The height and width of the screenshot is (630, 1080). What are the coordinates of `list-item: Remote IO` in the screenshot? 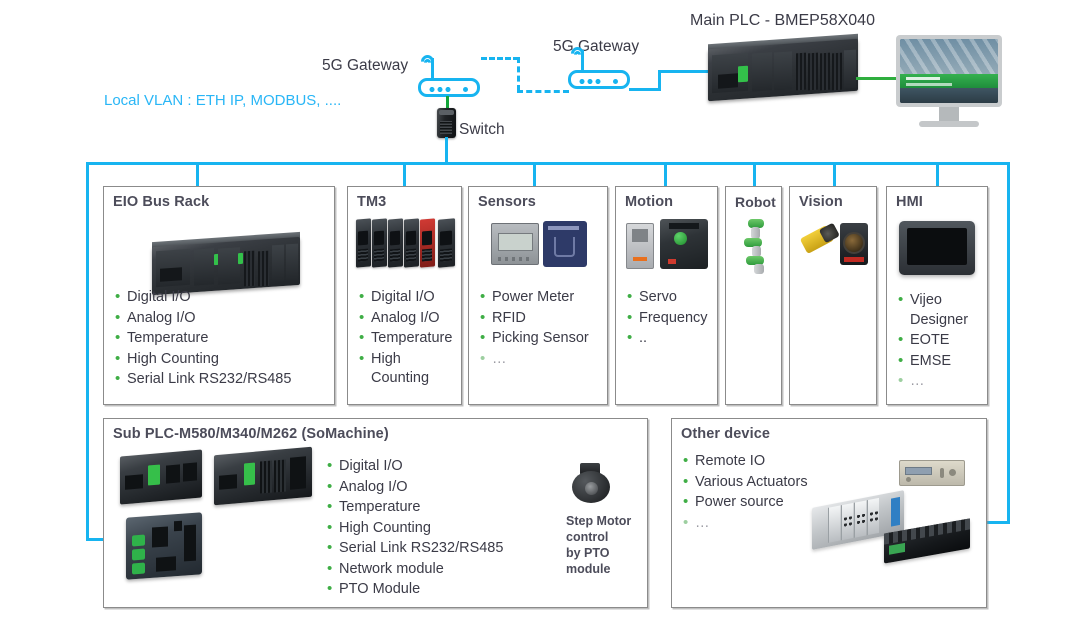 It's located at (777, 461).